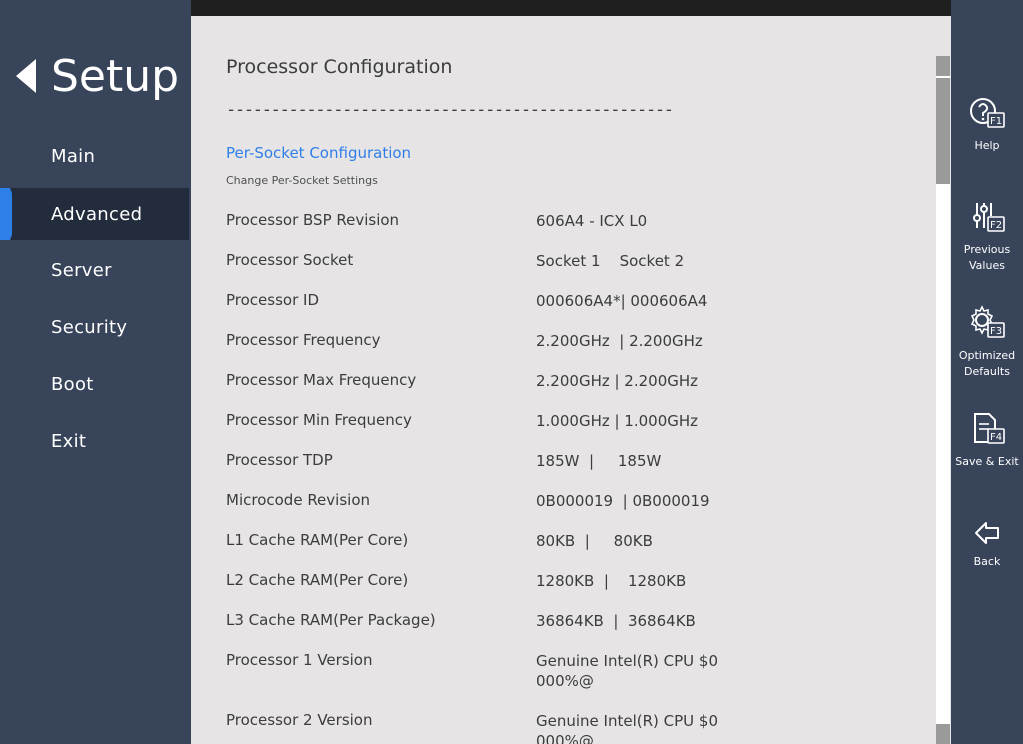 This screenshot has width=1023, height=744. Describe the element at coordinates (622, 301) in the screenshot. I see `row-value: 000606A4*| 000606A4` at that location.